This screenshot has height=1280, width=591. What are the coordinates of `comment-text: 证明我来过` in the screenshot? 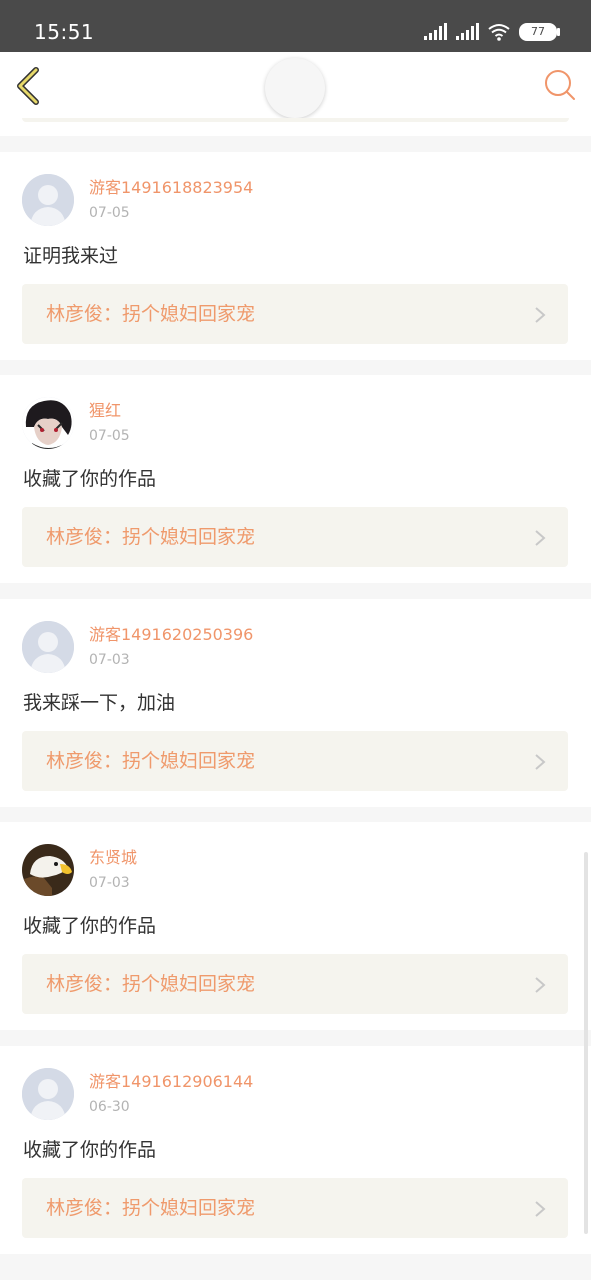 It's located at (71, 256).